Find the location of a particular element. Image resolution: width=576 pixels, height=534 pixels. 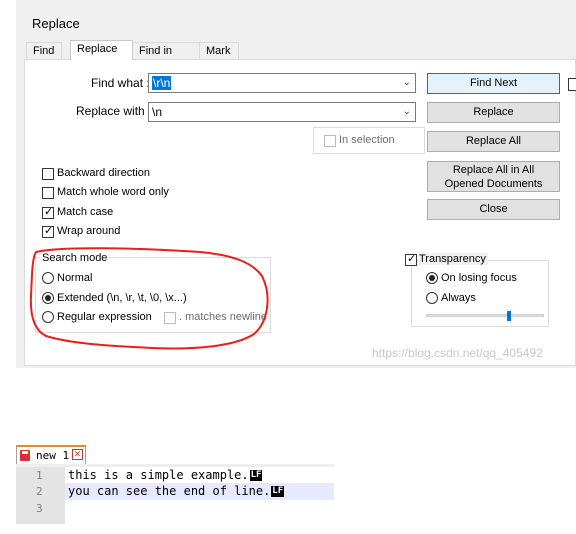

save-disk-icon is located at coordinates (25, 455).